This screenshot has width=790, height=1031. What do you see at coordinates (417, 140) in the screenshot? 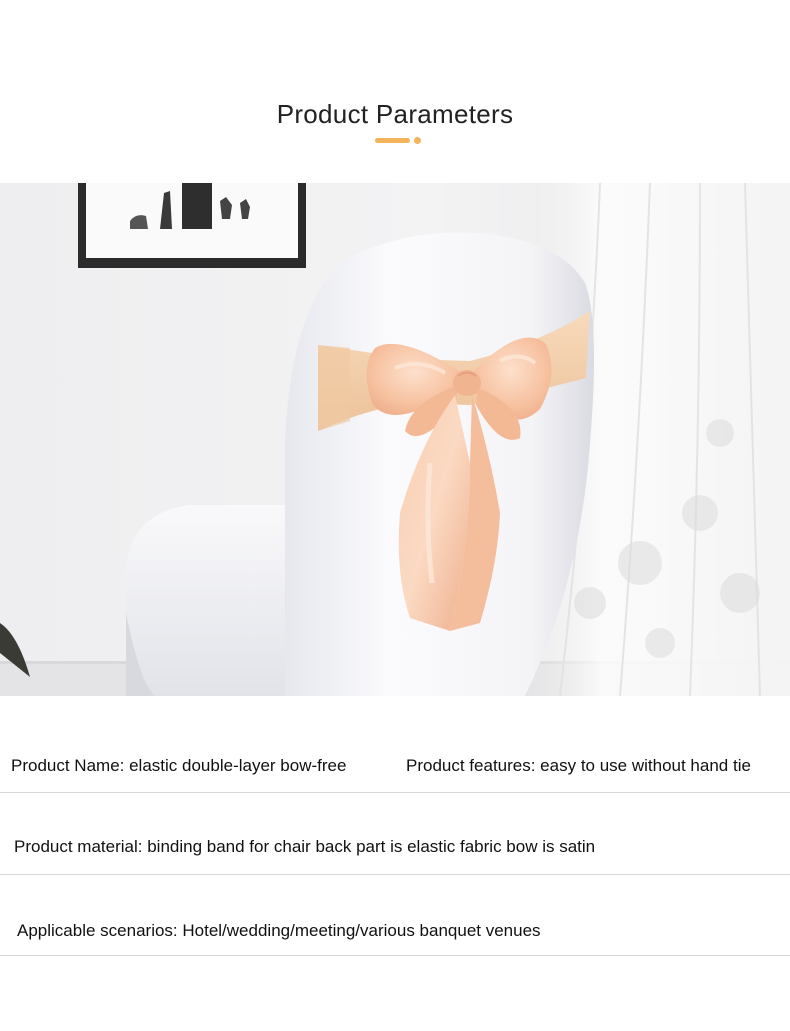
I see `title-accent-dot` at bounding box center [417, 140].